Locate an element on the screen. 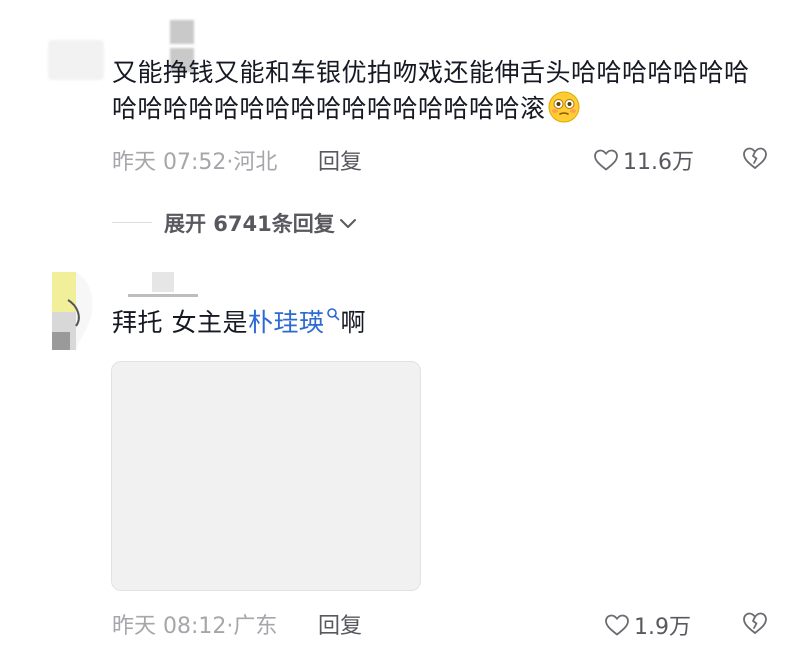  flushed-face-emoji-icon is located at coordinates (564, 107).